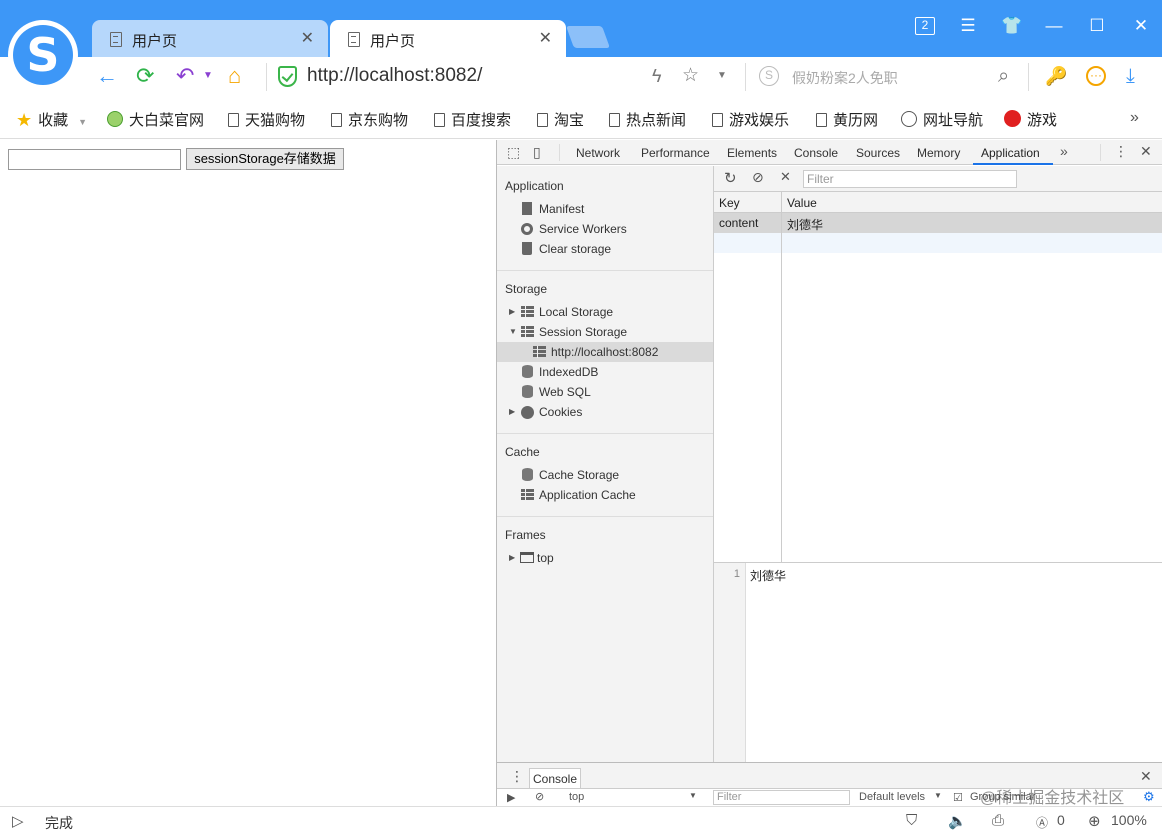 The width and height of the screenshot is (1162, 834). What do you see at coordinates (878, 153) in the screenshot?
I see `tab-sources: Sources` at bounding box center [878, 153].